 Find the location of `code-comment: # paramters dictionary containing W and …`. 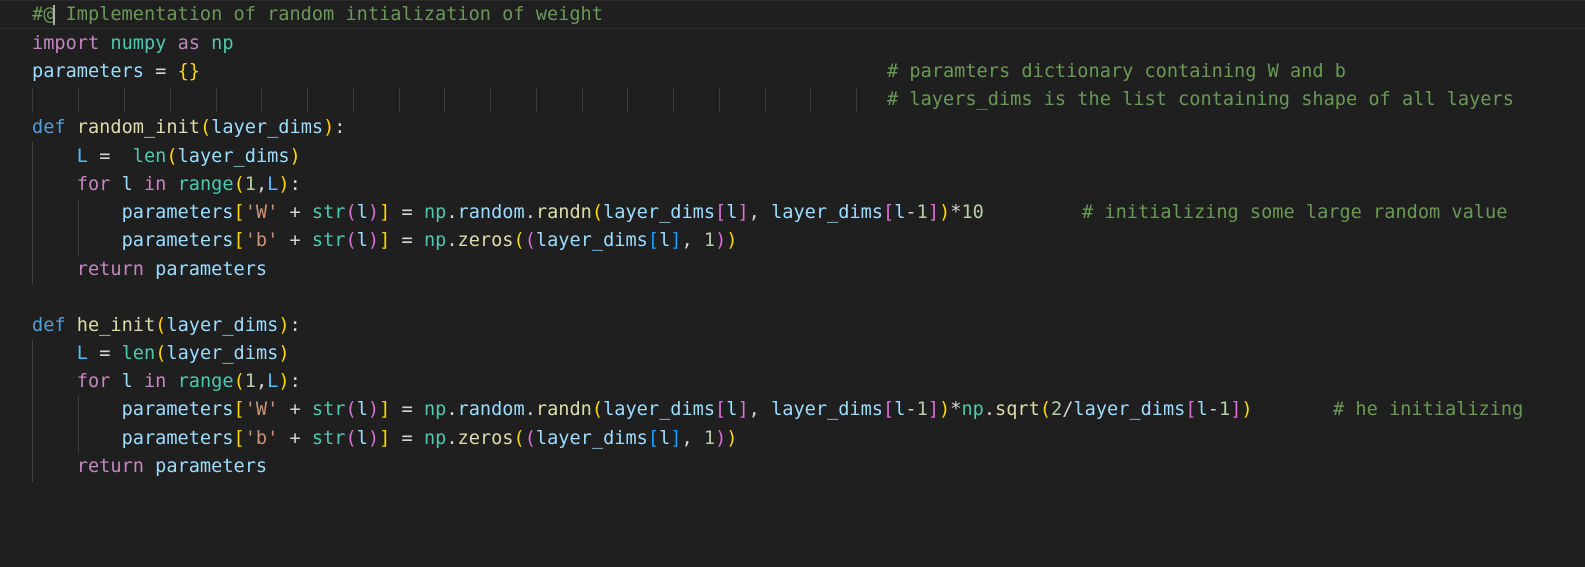

code-comment: # paramters dictionary containing W and … is located at coordinates (1116, 72).